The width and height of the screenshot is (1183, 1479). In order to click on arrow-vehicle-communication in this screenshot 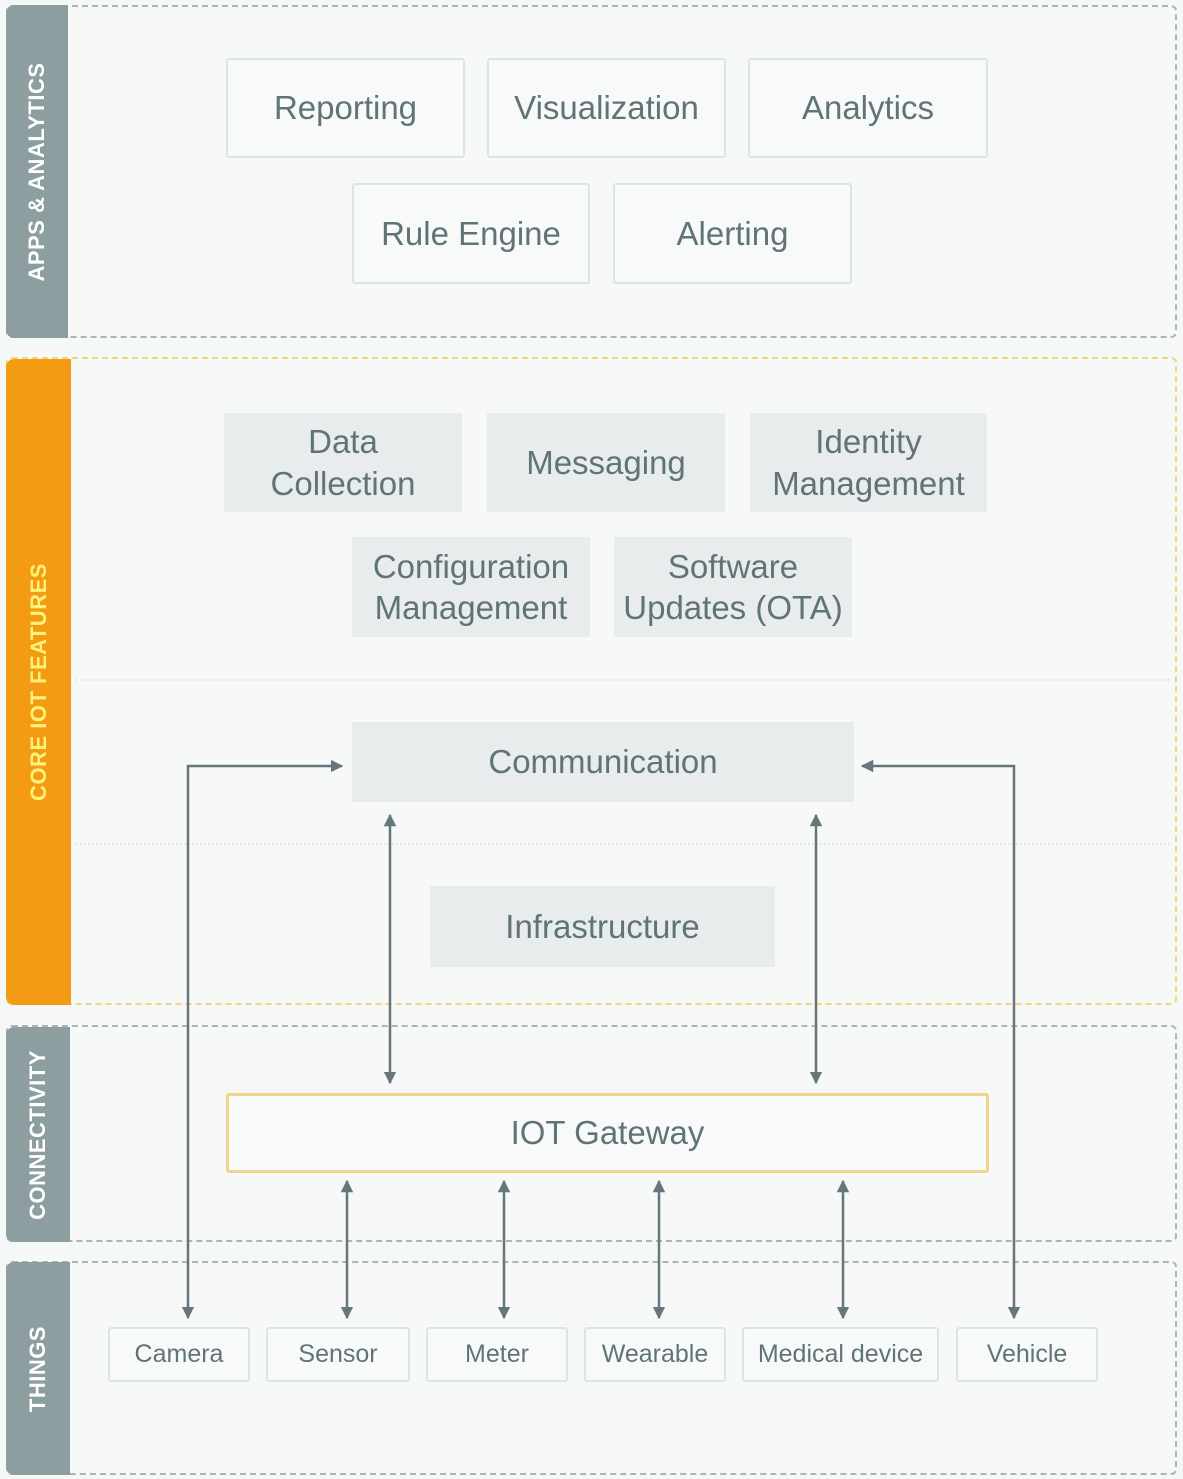, I will do `click(940, 1039)`.